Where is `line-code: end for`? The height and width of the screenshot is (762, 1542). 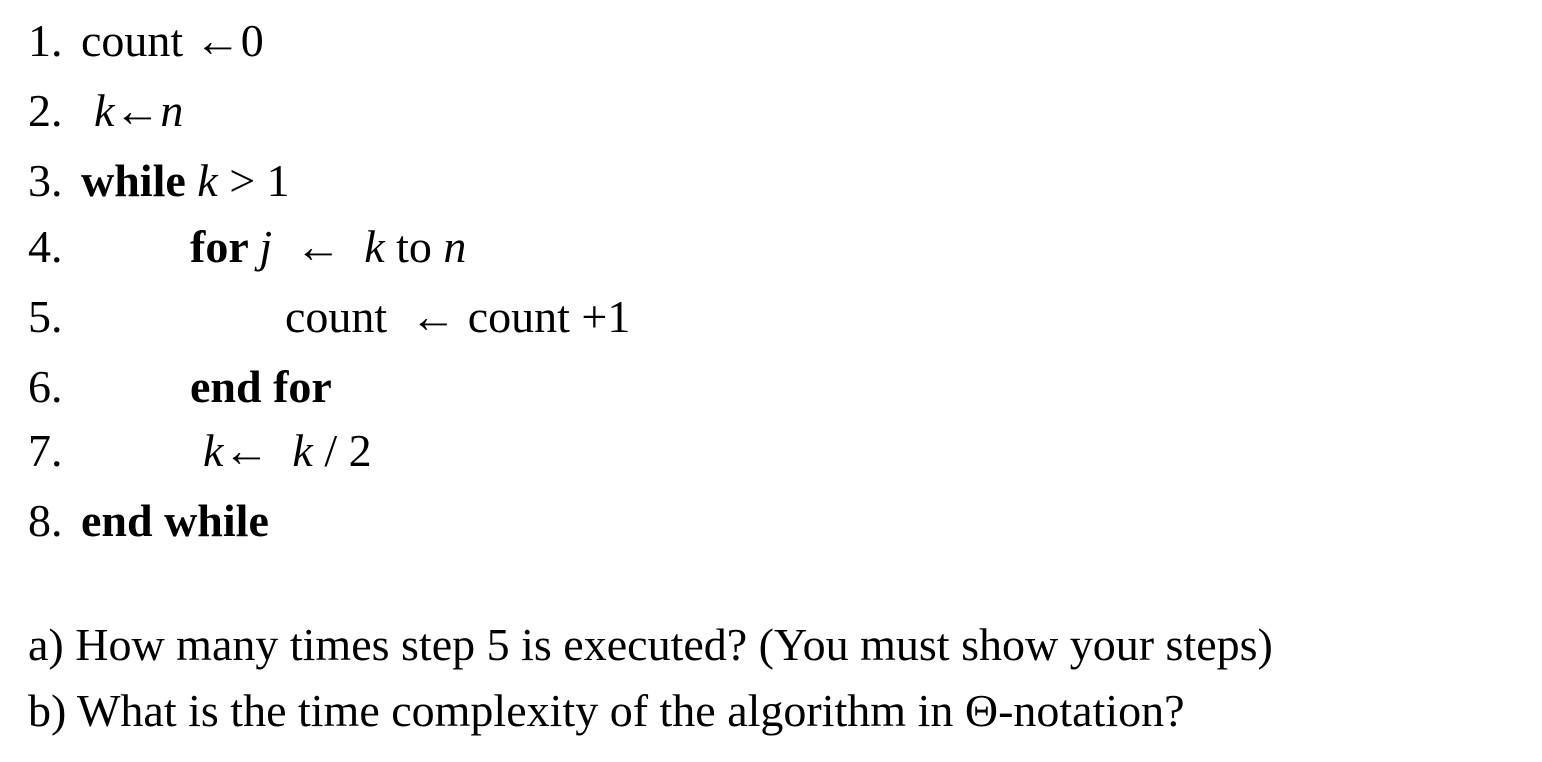 line-code: end for is located at coordinates (261, 387).